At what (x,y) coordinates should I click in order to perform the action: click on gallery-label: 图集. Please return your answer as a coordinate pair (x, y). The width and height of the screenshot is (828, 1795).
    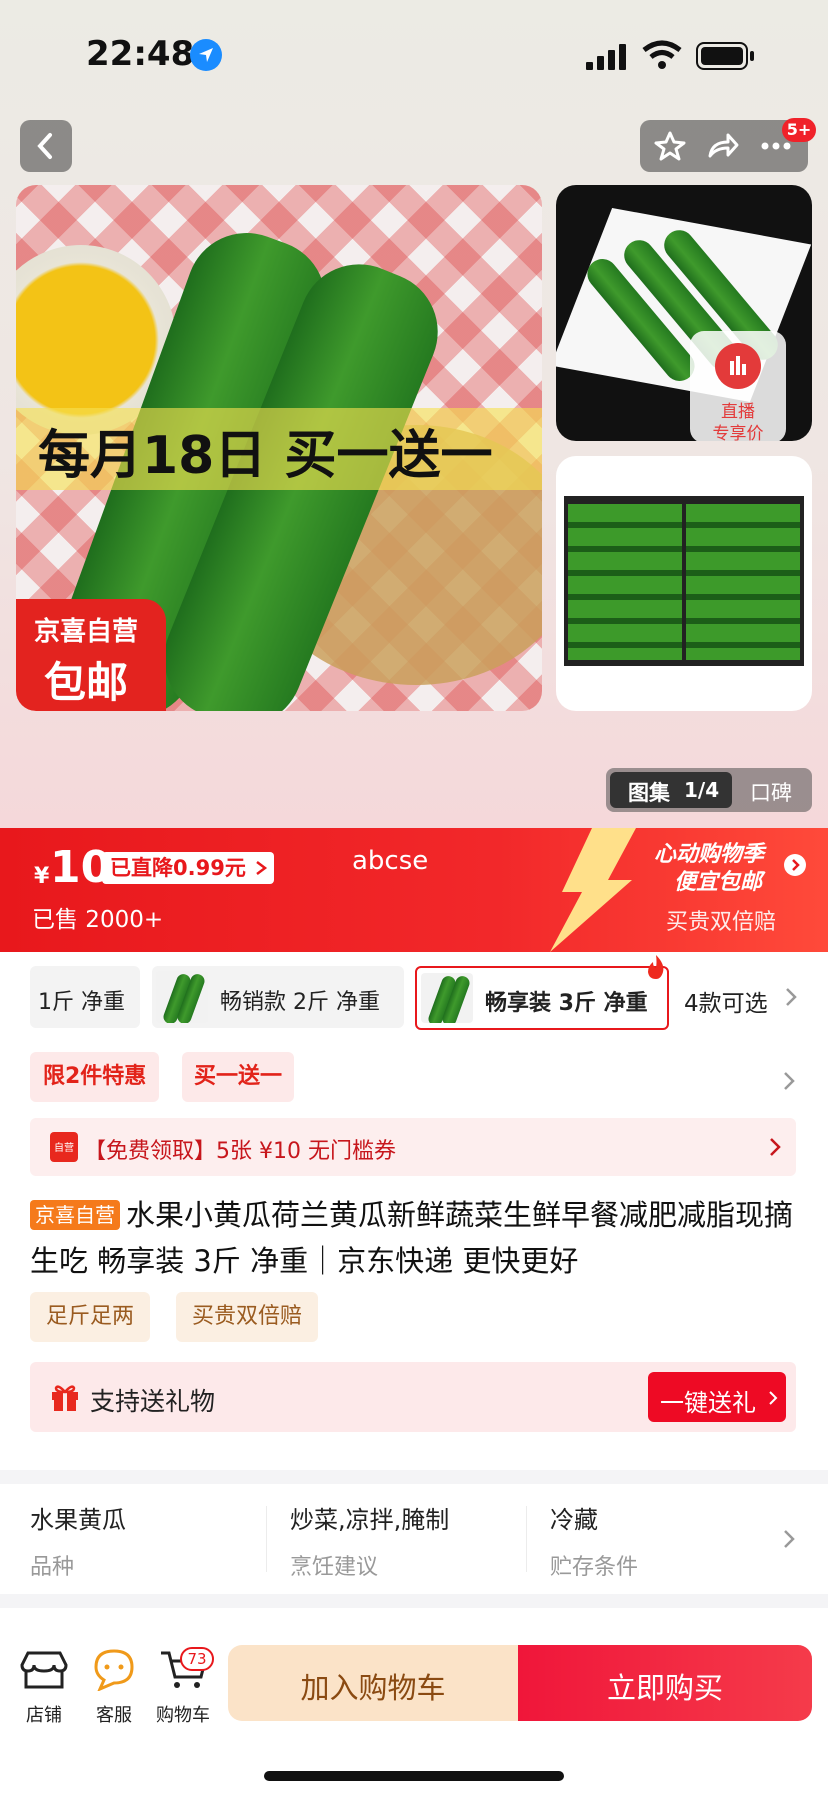
    Looking at the image, I should click on (649, 793).